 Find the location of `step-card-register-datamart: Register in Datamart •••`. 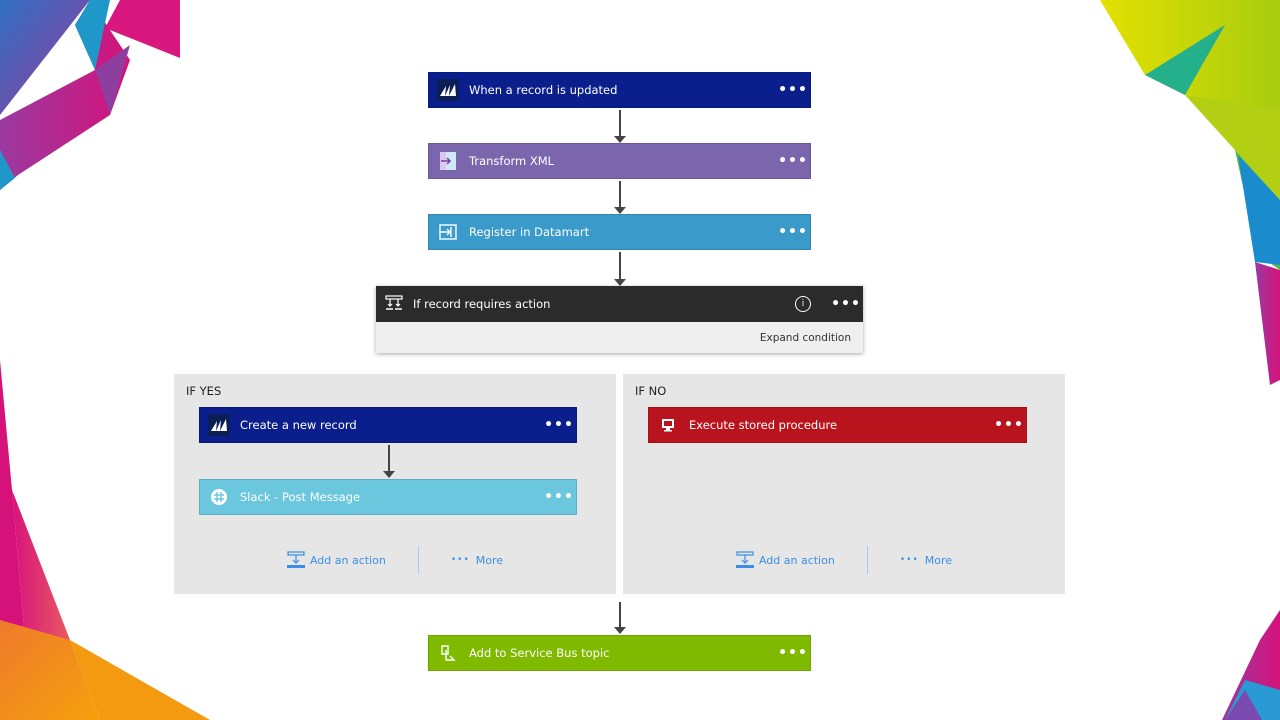

step-card-register-datamart: Register in Datamart ••• is located at coordinates (619, 232).